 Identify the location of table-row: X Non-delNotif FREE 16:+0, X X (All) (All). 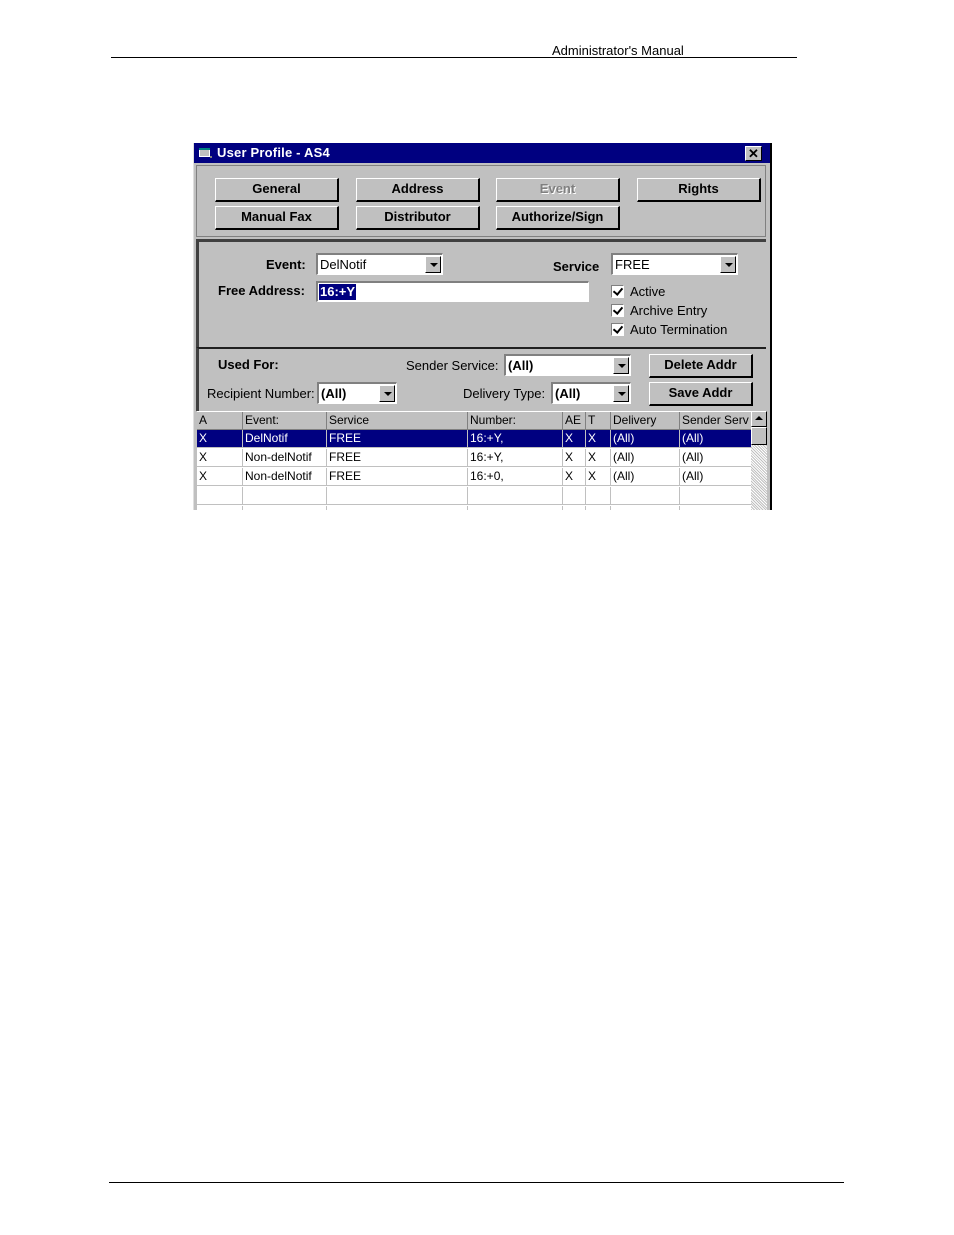
(474, 477).